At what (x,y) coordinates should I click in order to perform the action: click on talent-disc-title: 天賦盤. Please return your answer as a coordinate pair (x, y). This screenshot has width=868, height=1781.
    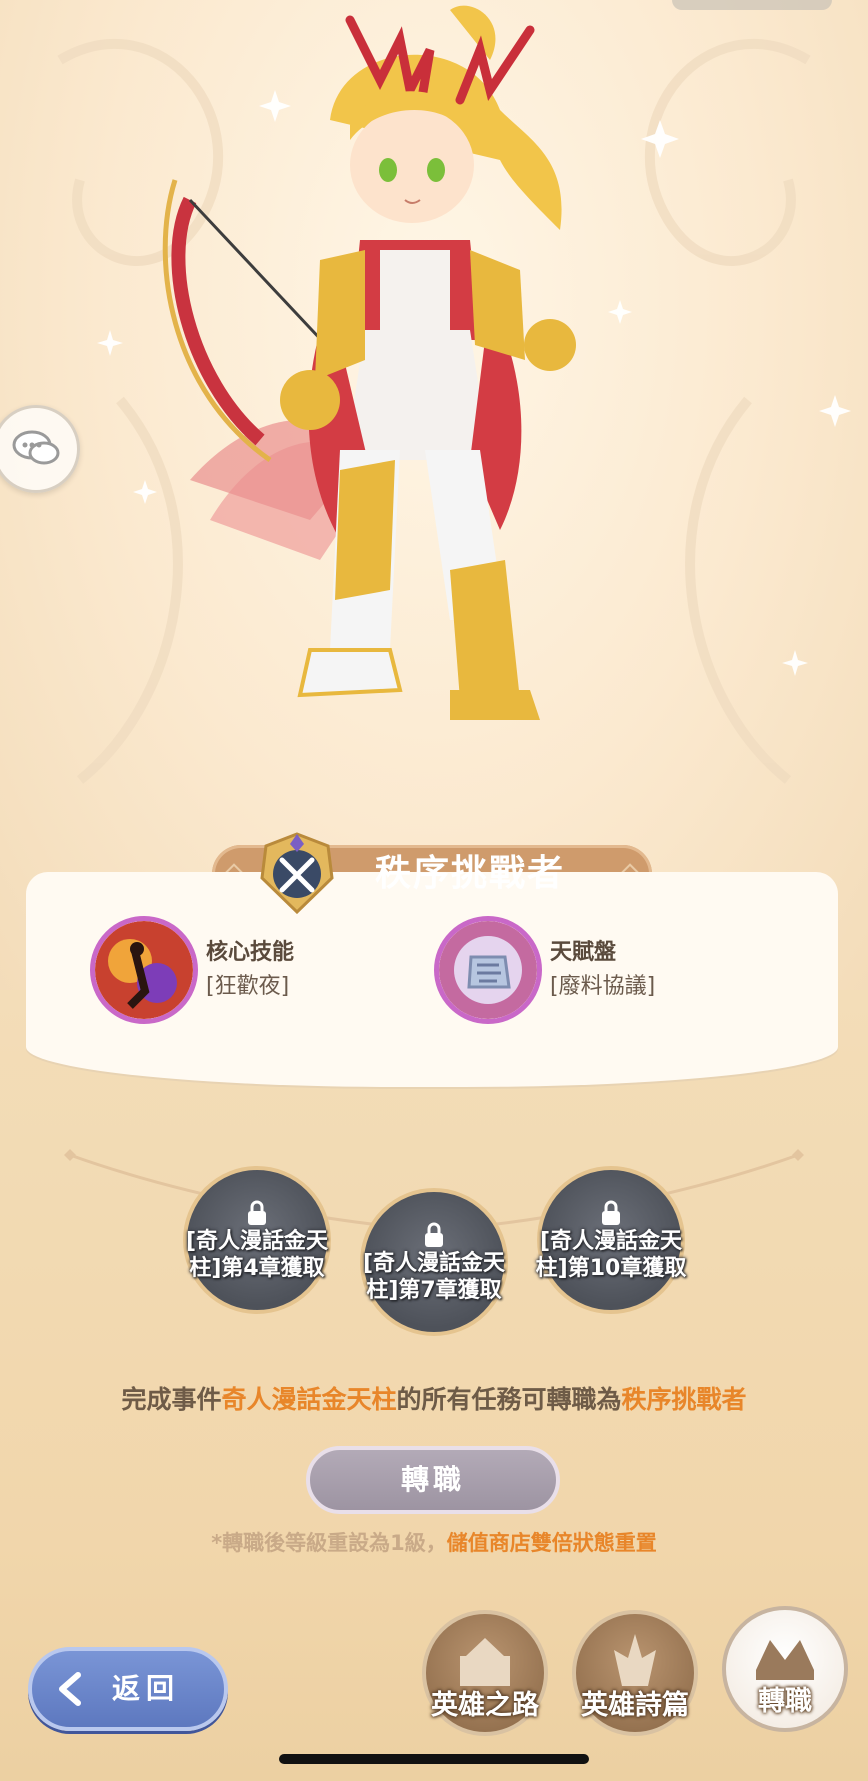
    Looking at the image, I should click on (583, 952).